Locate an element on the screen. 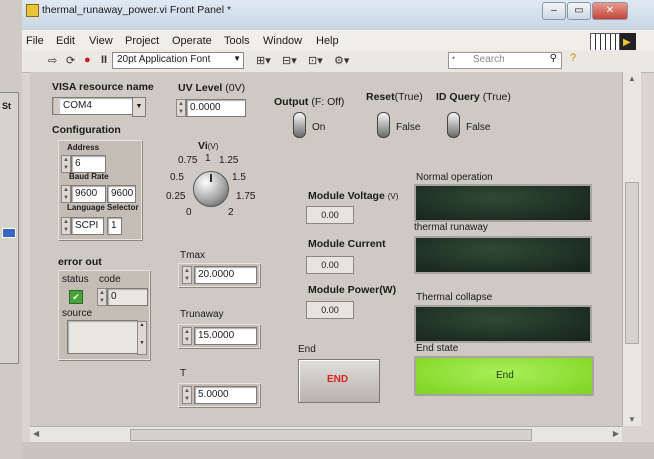 The width and height of the screenshot is (654, 459). abort-icon: ● is located at coordinates (87, 60).